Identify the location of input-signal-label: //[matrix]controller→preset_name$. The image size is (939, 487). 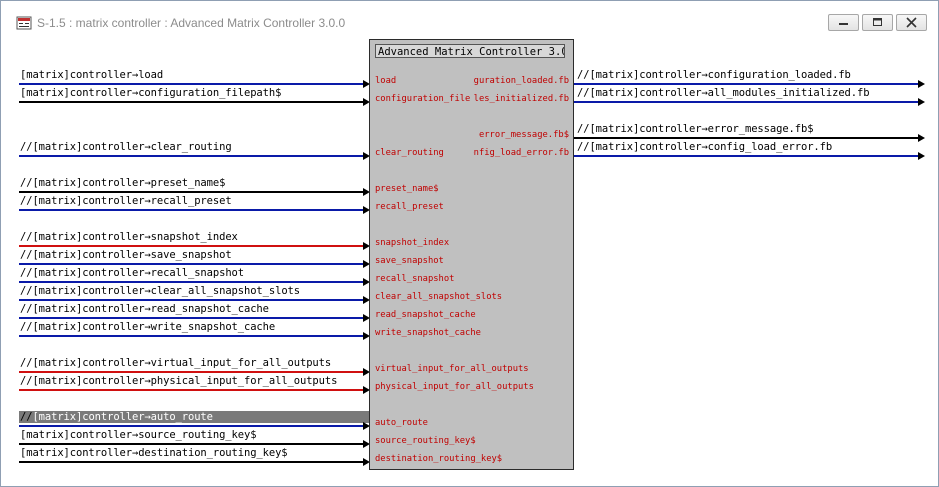
(122, 183).